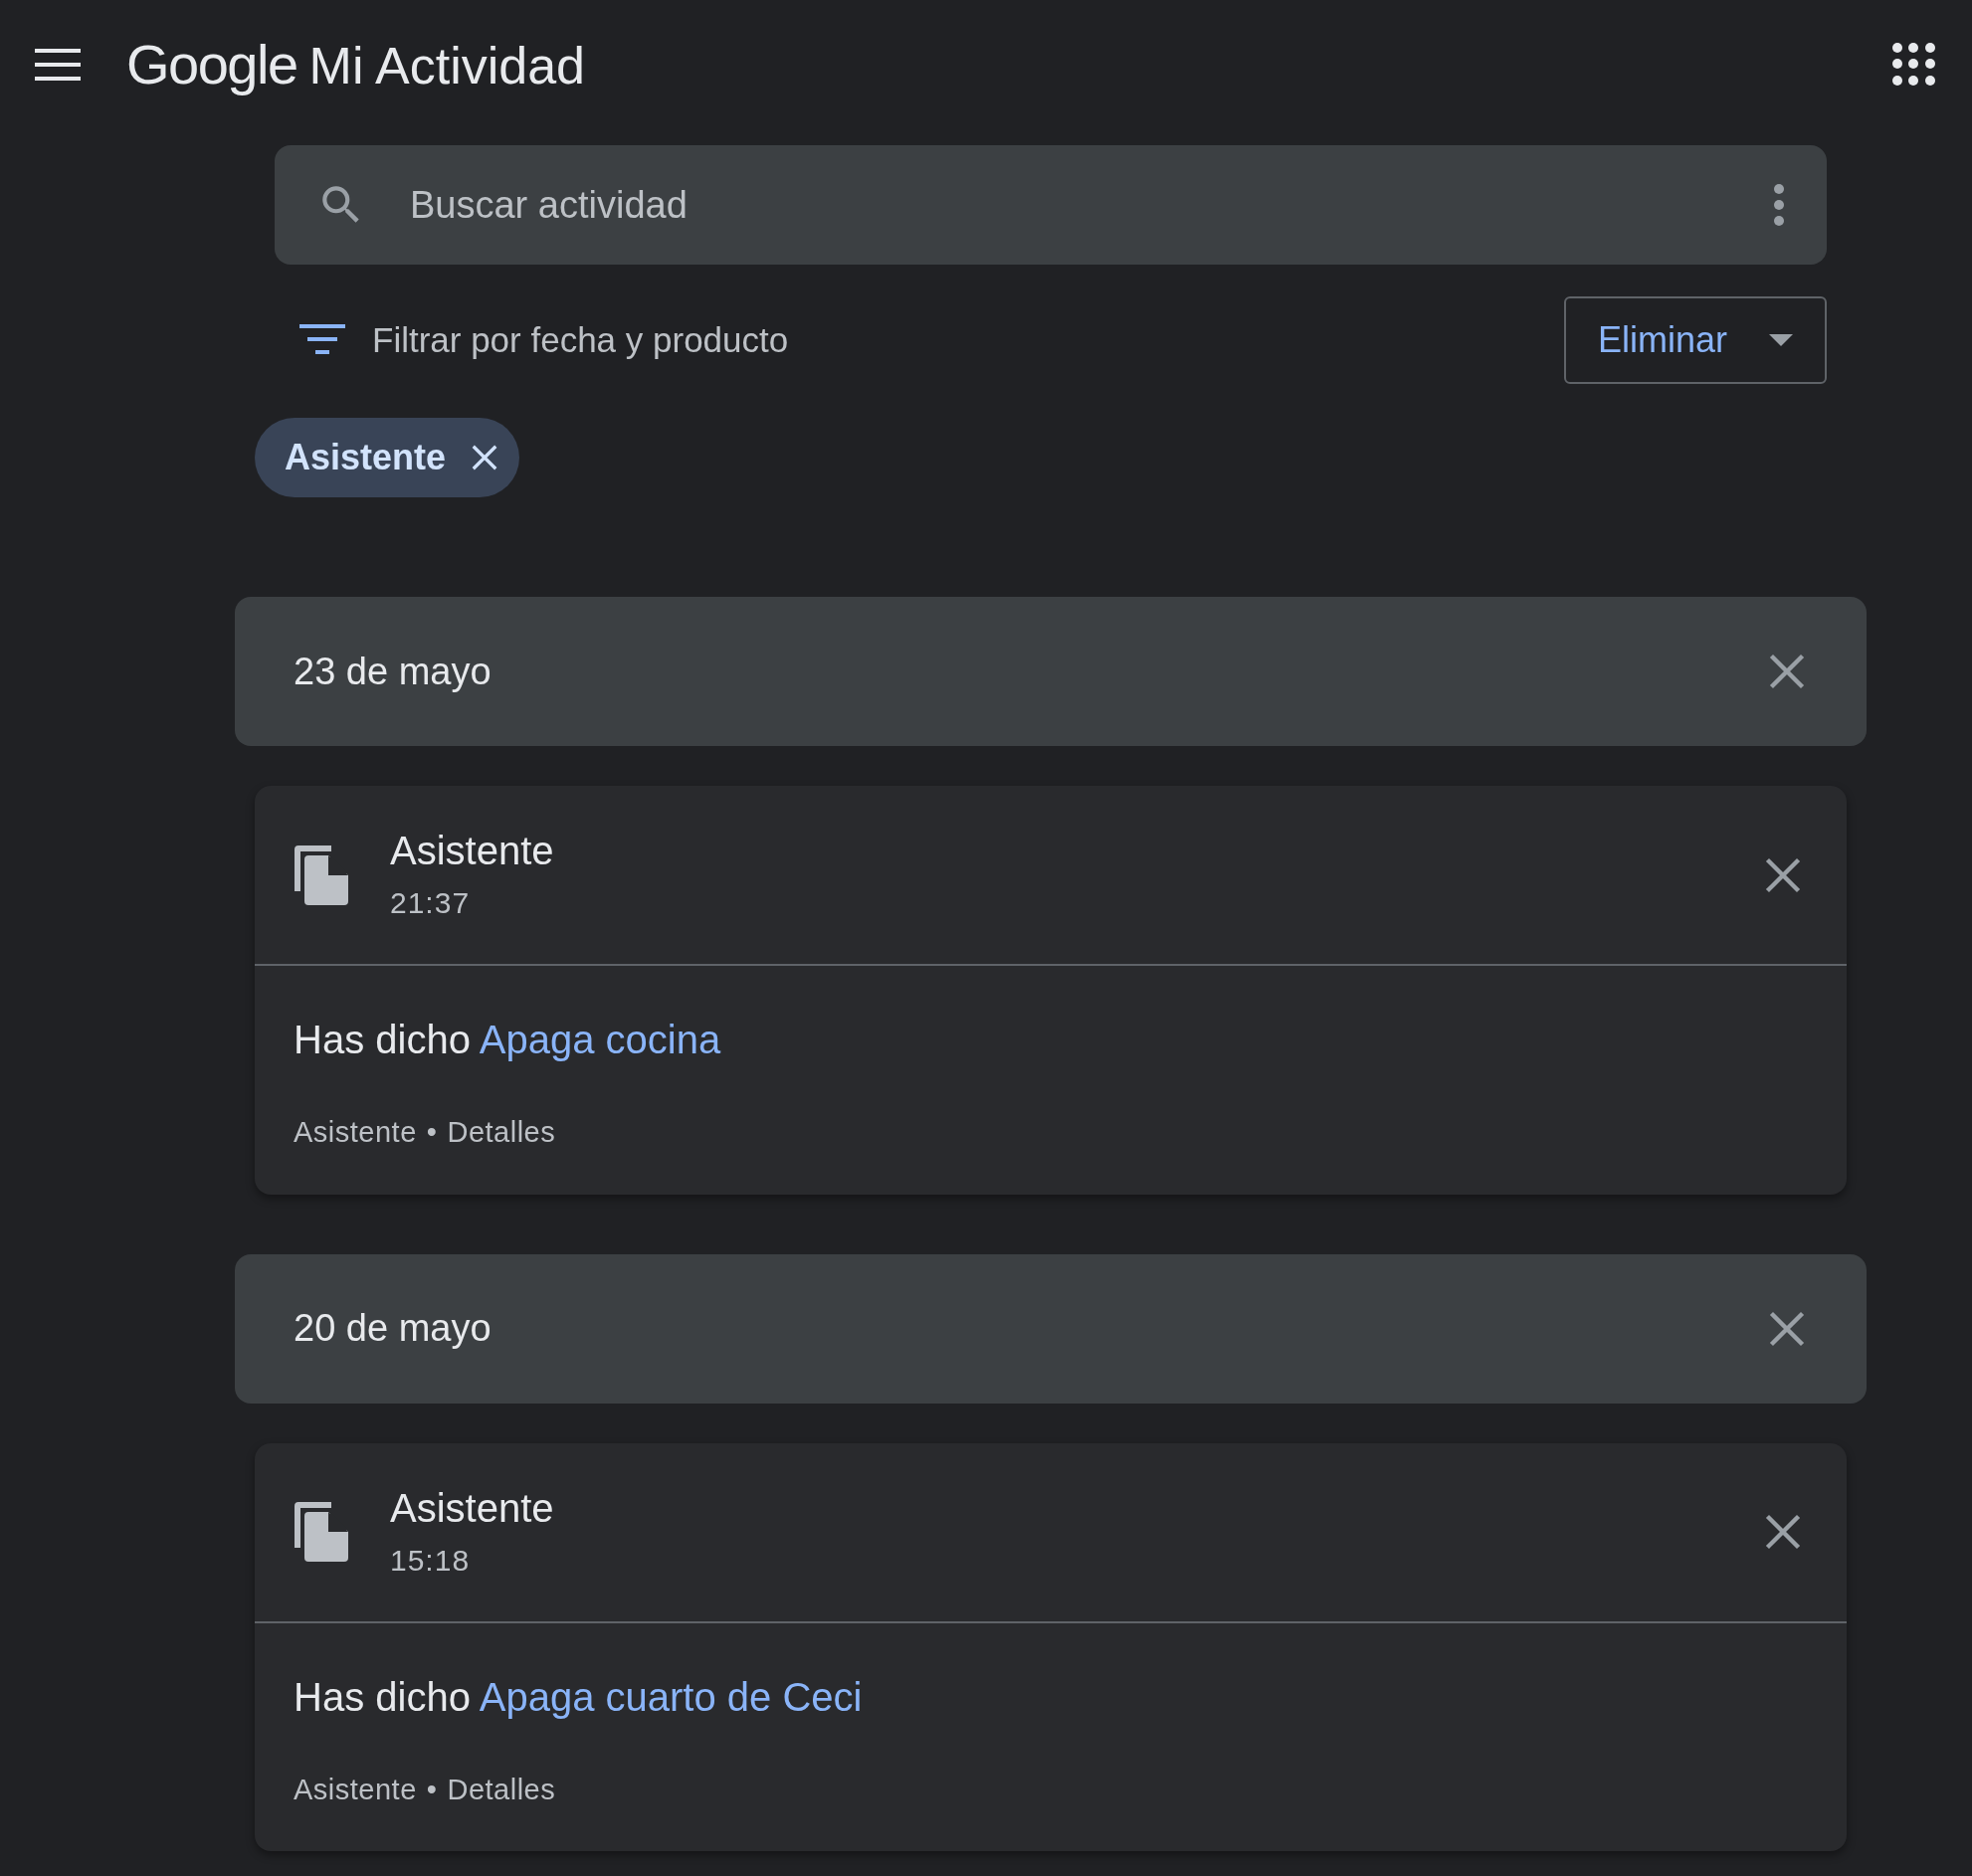  What do you see at coordinates (1091, 205) in the screenshot?
I see `search-field: Buscar actividad` at bounding box center [1091, 205].